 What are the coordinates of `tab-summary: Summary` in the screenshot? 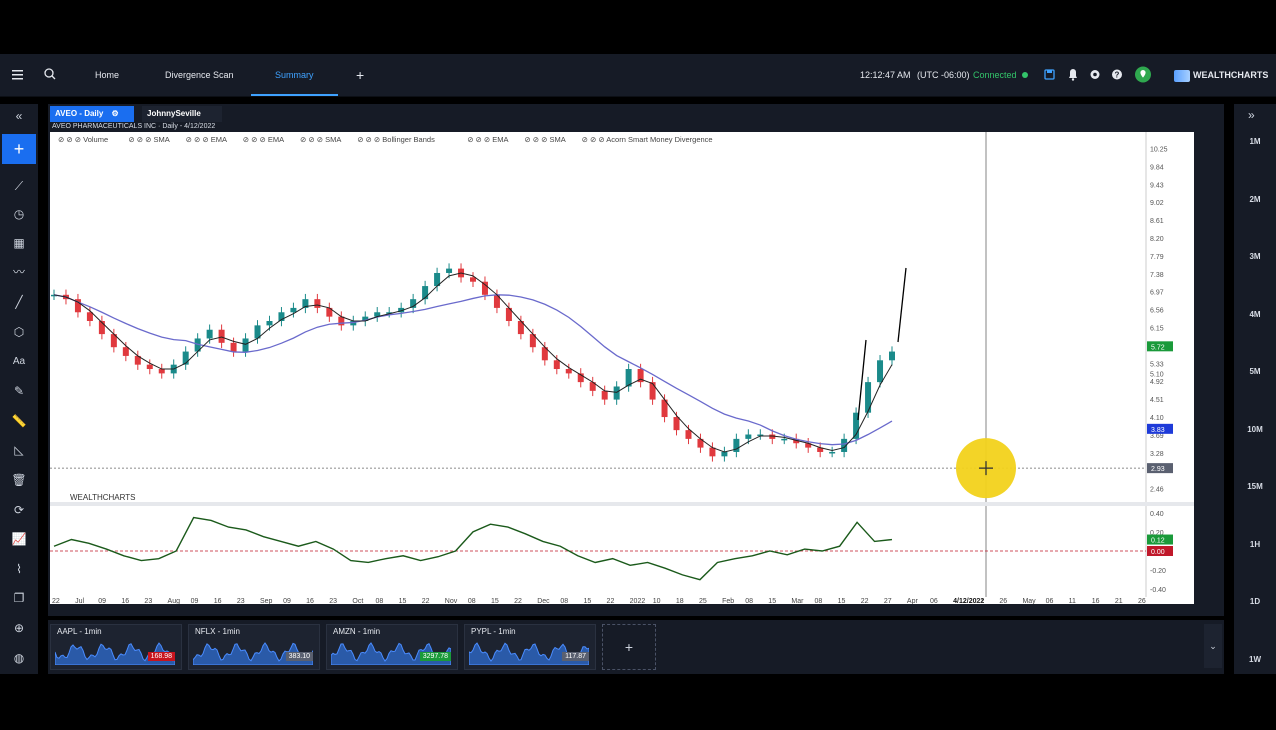 It's located at (294, 75).